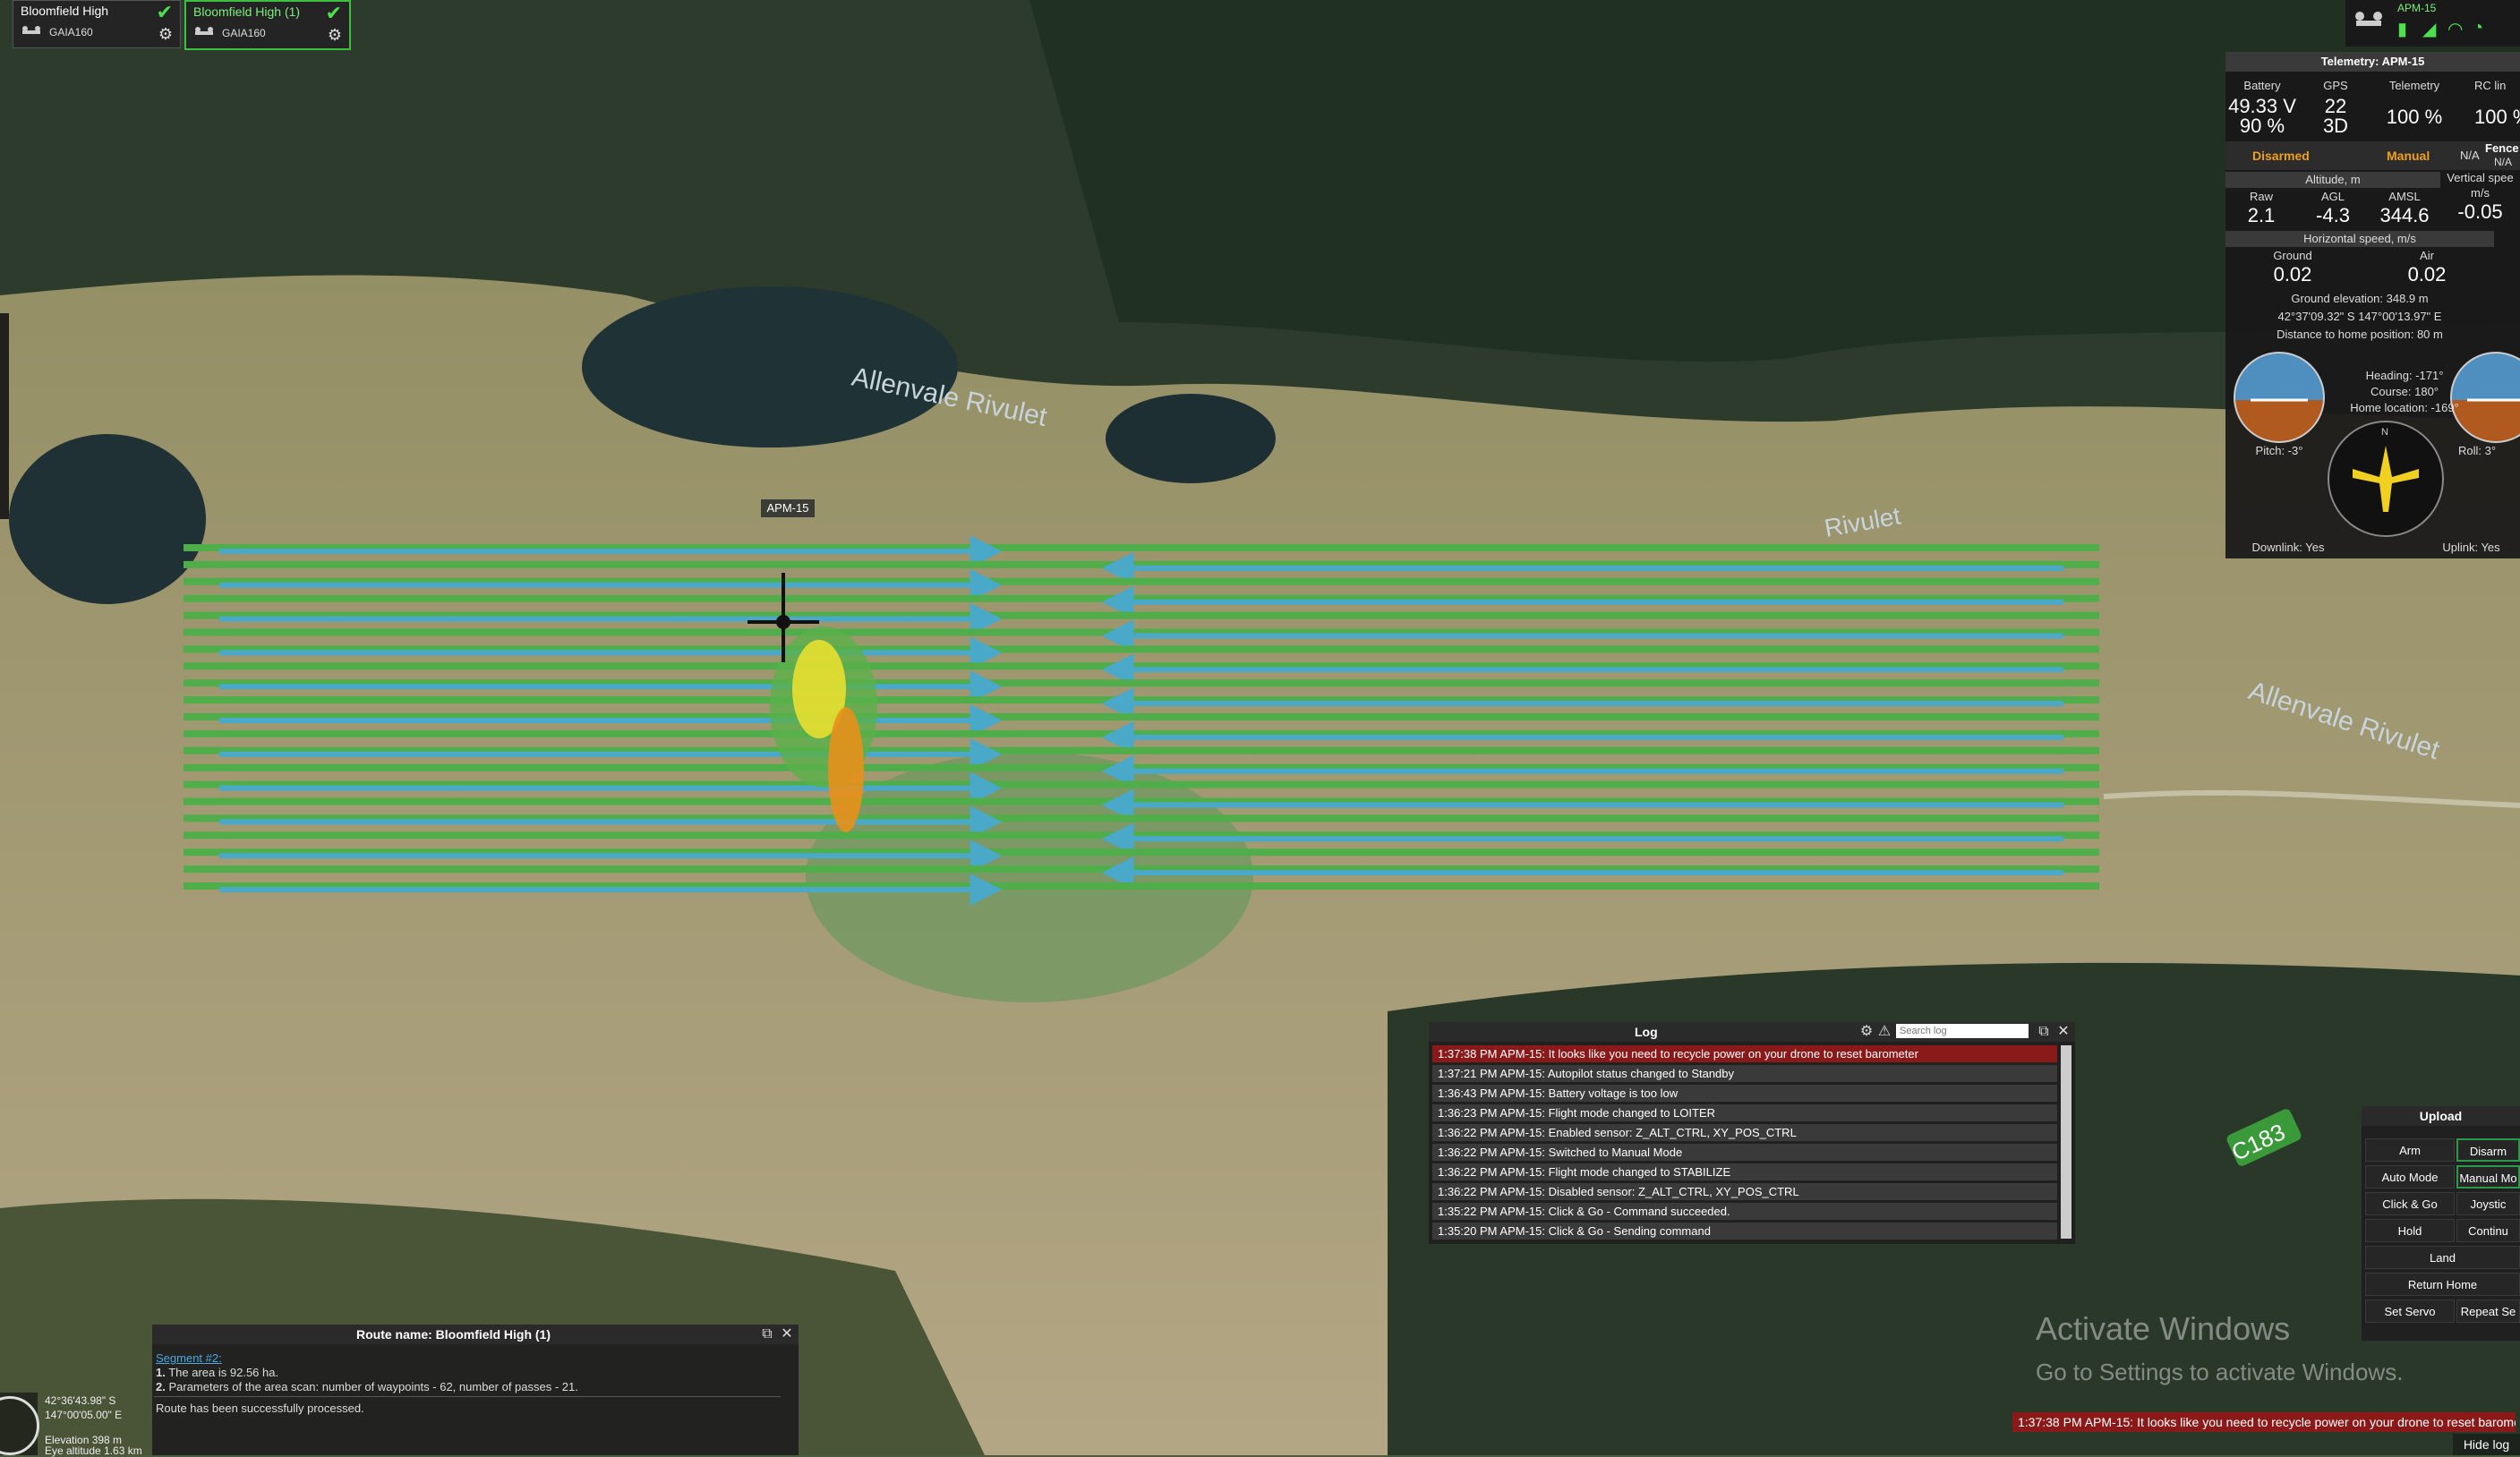 This screenshot has width=2520, height=1457. What do you see at coordinates (1605, 1231) in the screenshot?
I see `log-message: APM-15: Click & Go - Sending command` at bounding box center [1605, 1231].